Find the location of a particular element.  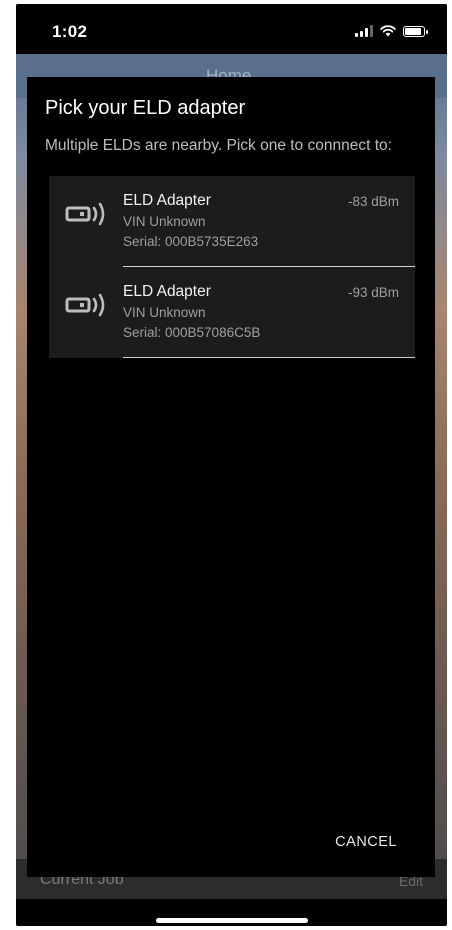

status-icons is located at coordinates (391, 31).